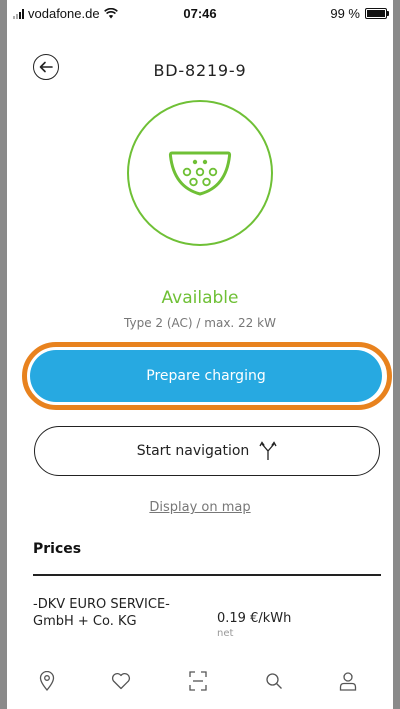  I want to click on route-fork-icon, so click(268, 450).